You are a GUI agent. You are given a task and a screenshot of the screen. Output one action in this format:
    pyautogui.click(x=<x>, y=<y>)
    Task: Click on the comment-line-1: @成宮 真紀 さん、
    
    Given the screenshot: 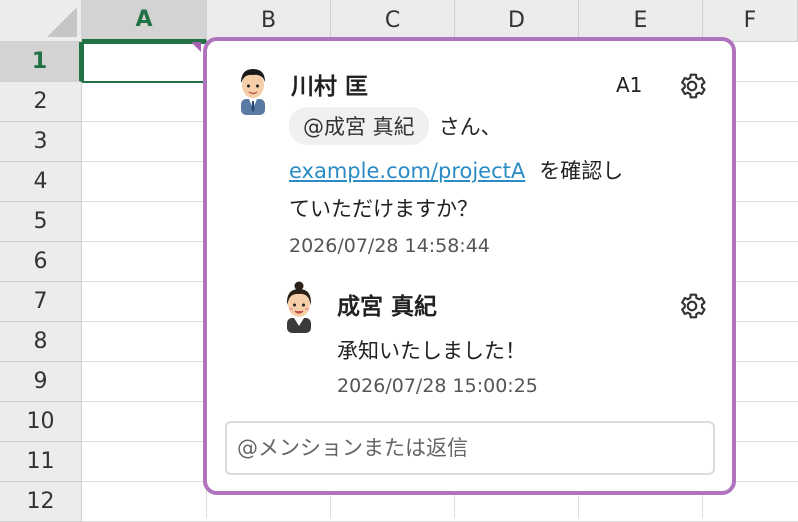 What is the action you would take?
    pyautogui.click(x=395, y=126)
    